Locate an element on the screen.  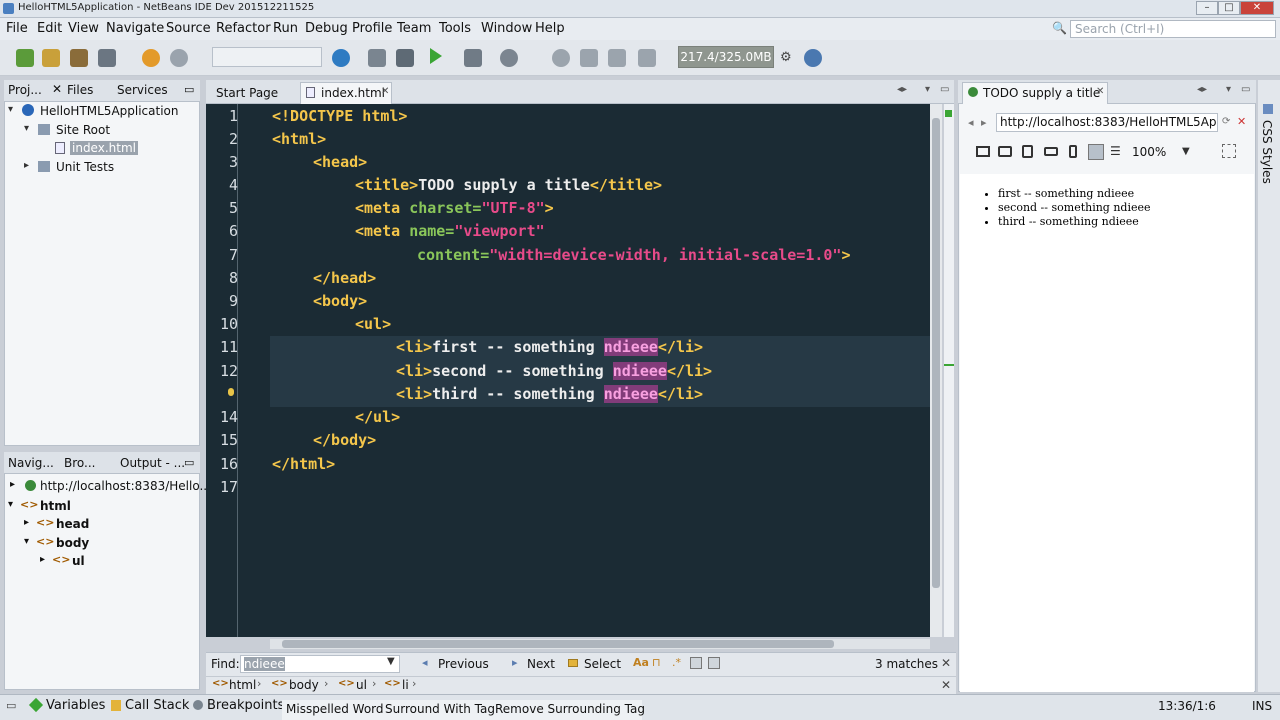
regex-icon: .* is located at coordinates (676, 662).